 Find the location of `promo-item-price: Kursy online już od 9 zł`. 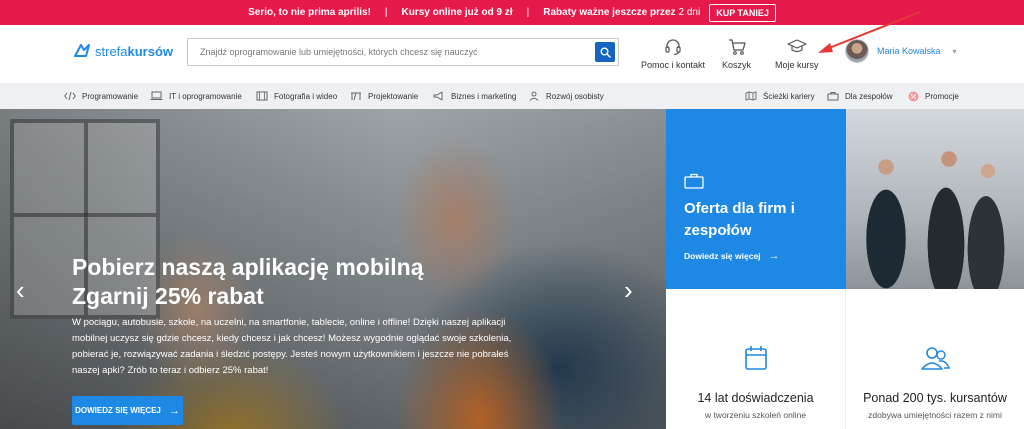

promo-item-price: Kursy online już od 9 zł is located at coordinates (457, 12).